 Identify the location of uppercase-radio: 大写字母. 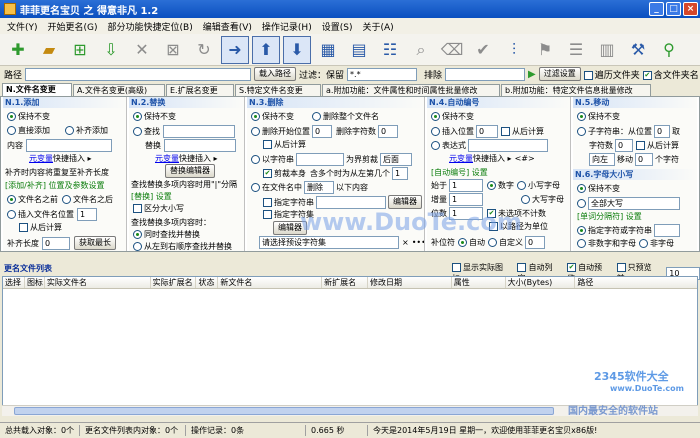
(542, 199).